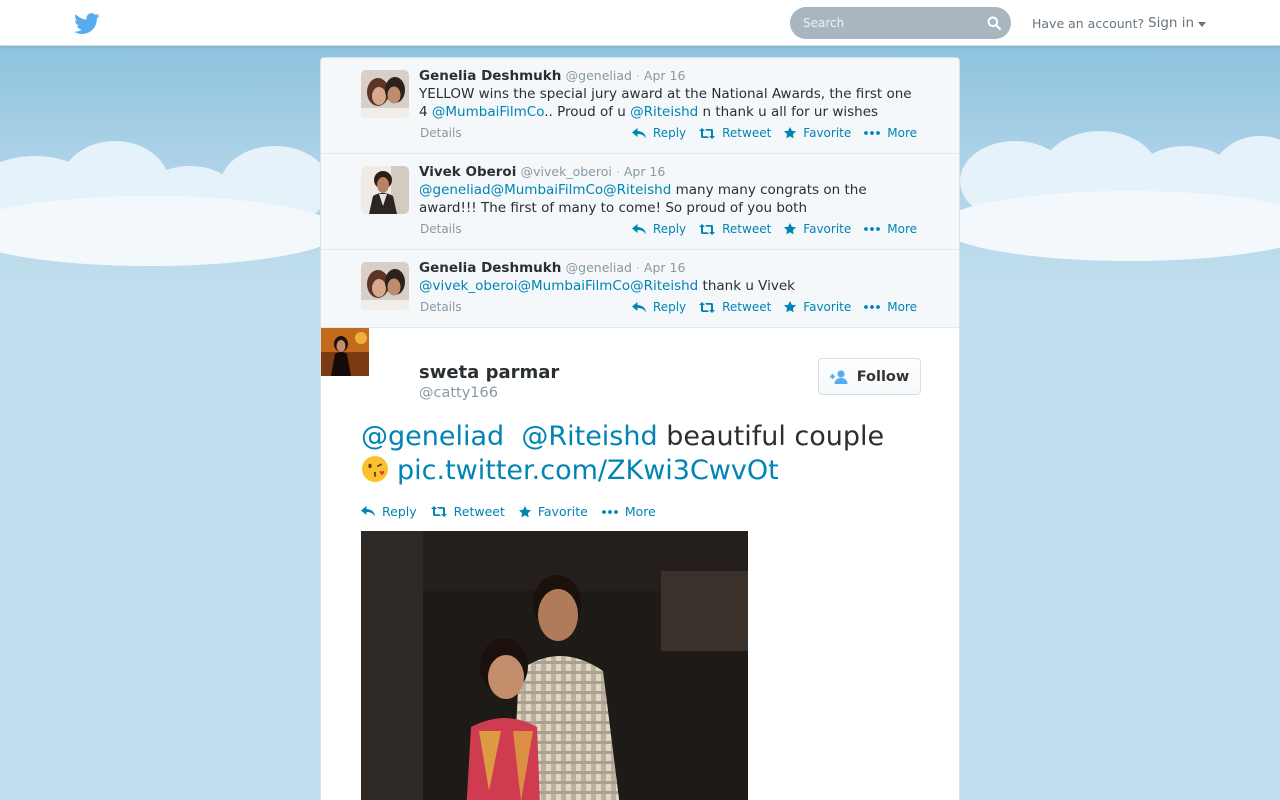 Image resolution: width=1280 pixels, height=800 pixels. Describe the element at coordinates (771, 436) in the screenshot. I see `tweet-text-segment: beautiful couple` at that location.